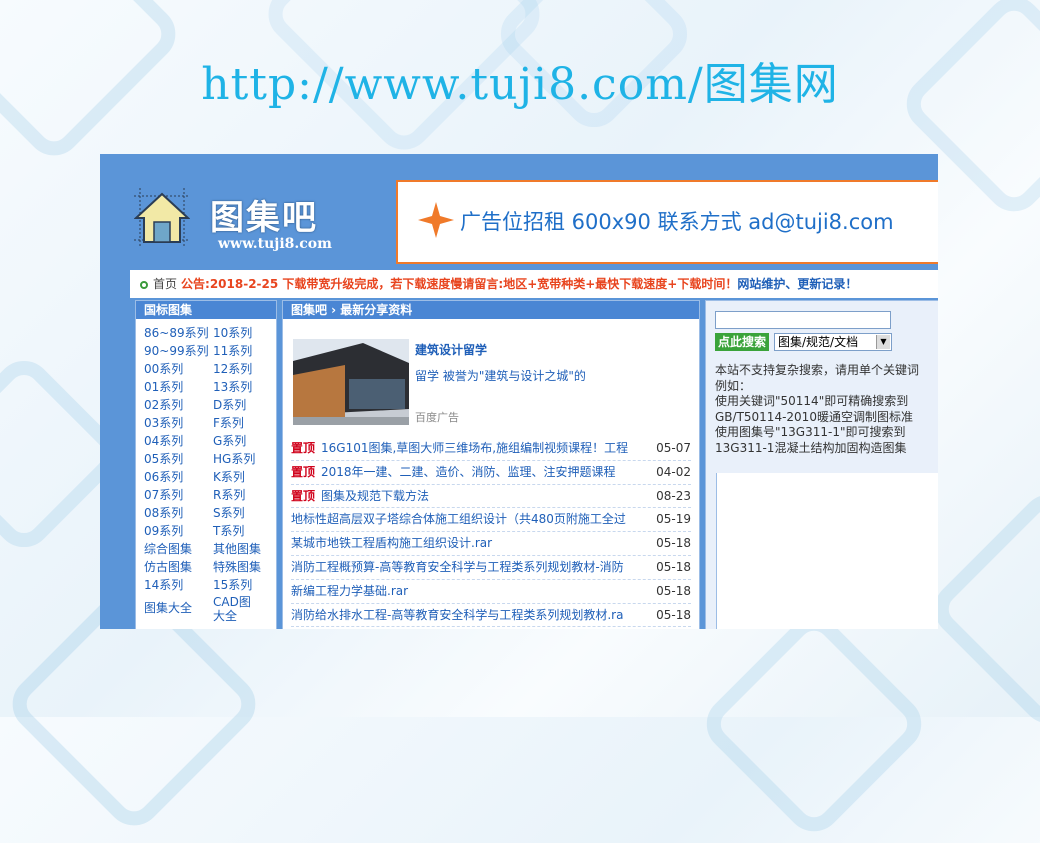  What do you see at coordinates (243, 549) in the screenshot?
I see `series-link: 其他图集` at bounding box center [243, 549].